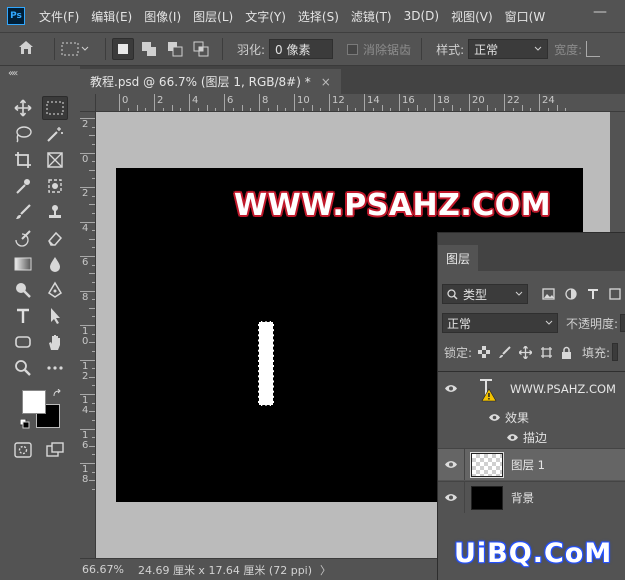 The width and height of the screenshot is (625, 580). Describe the element at coordinates (24, 425) in the screenshot. I see `default-colors-icon` at that location.